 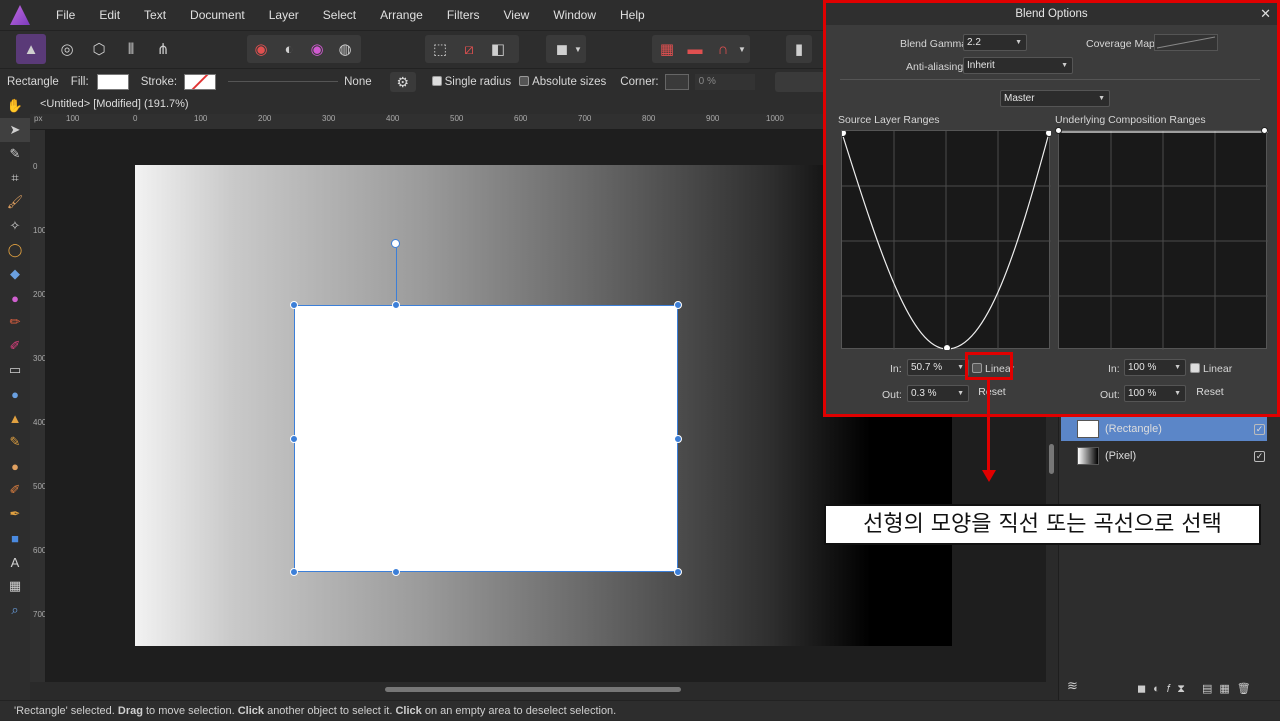 What do you see at coordinates (678, 305) in the screenshot?
I see `resize-handle-tr` at bounding box center [678, 305].